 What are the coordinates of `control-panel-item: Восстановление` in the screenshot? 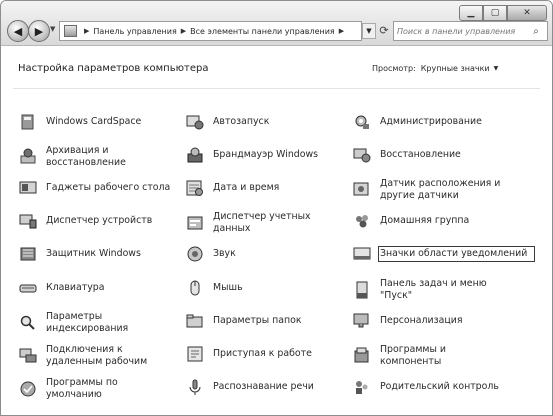 It's located at (430, 155).